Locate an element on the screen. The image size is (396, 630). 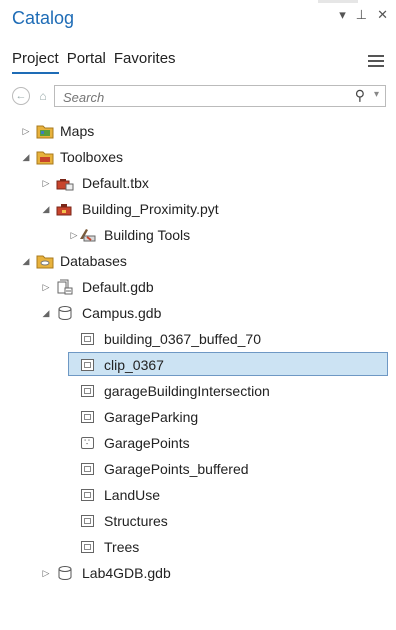
tree-item: ∵ GaragePoints is located at coordinates (198, 443).